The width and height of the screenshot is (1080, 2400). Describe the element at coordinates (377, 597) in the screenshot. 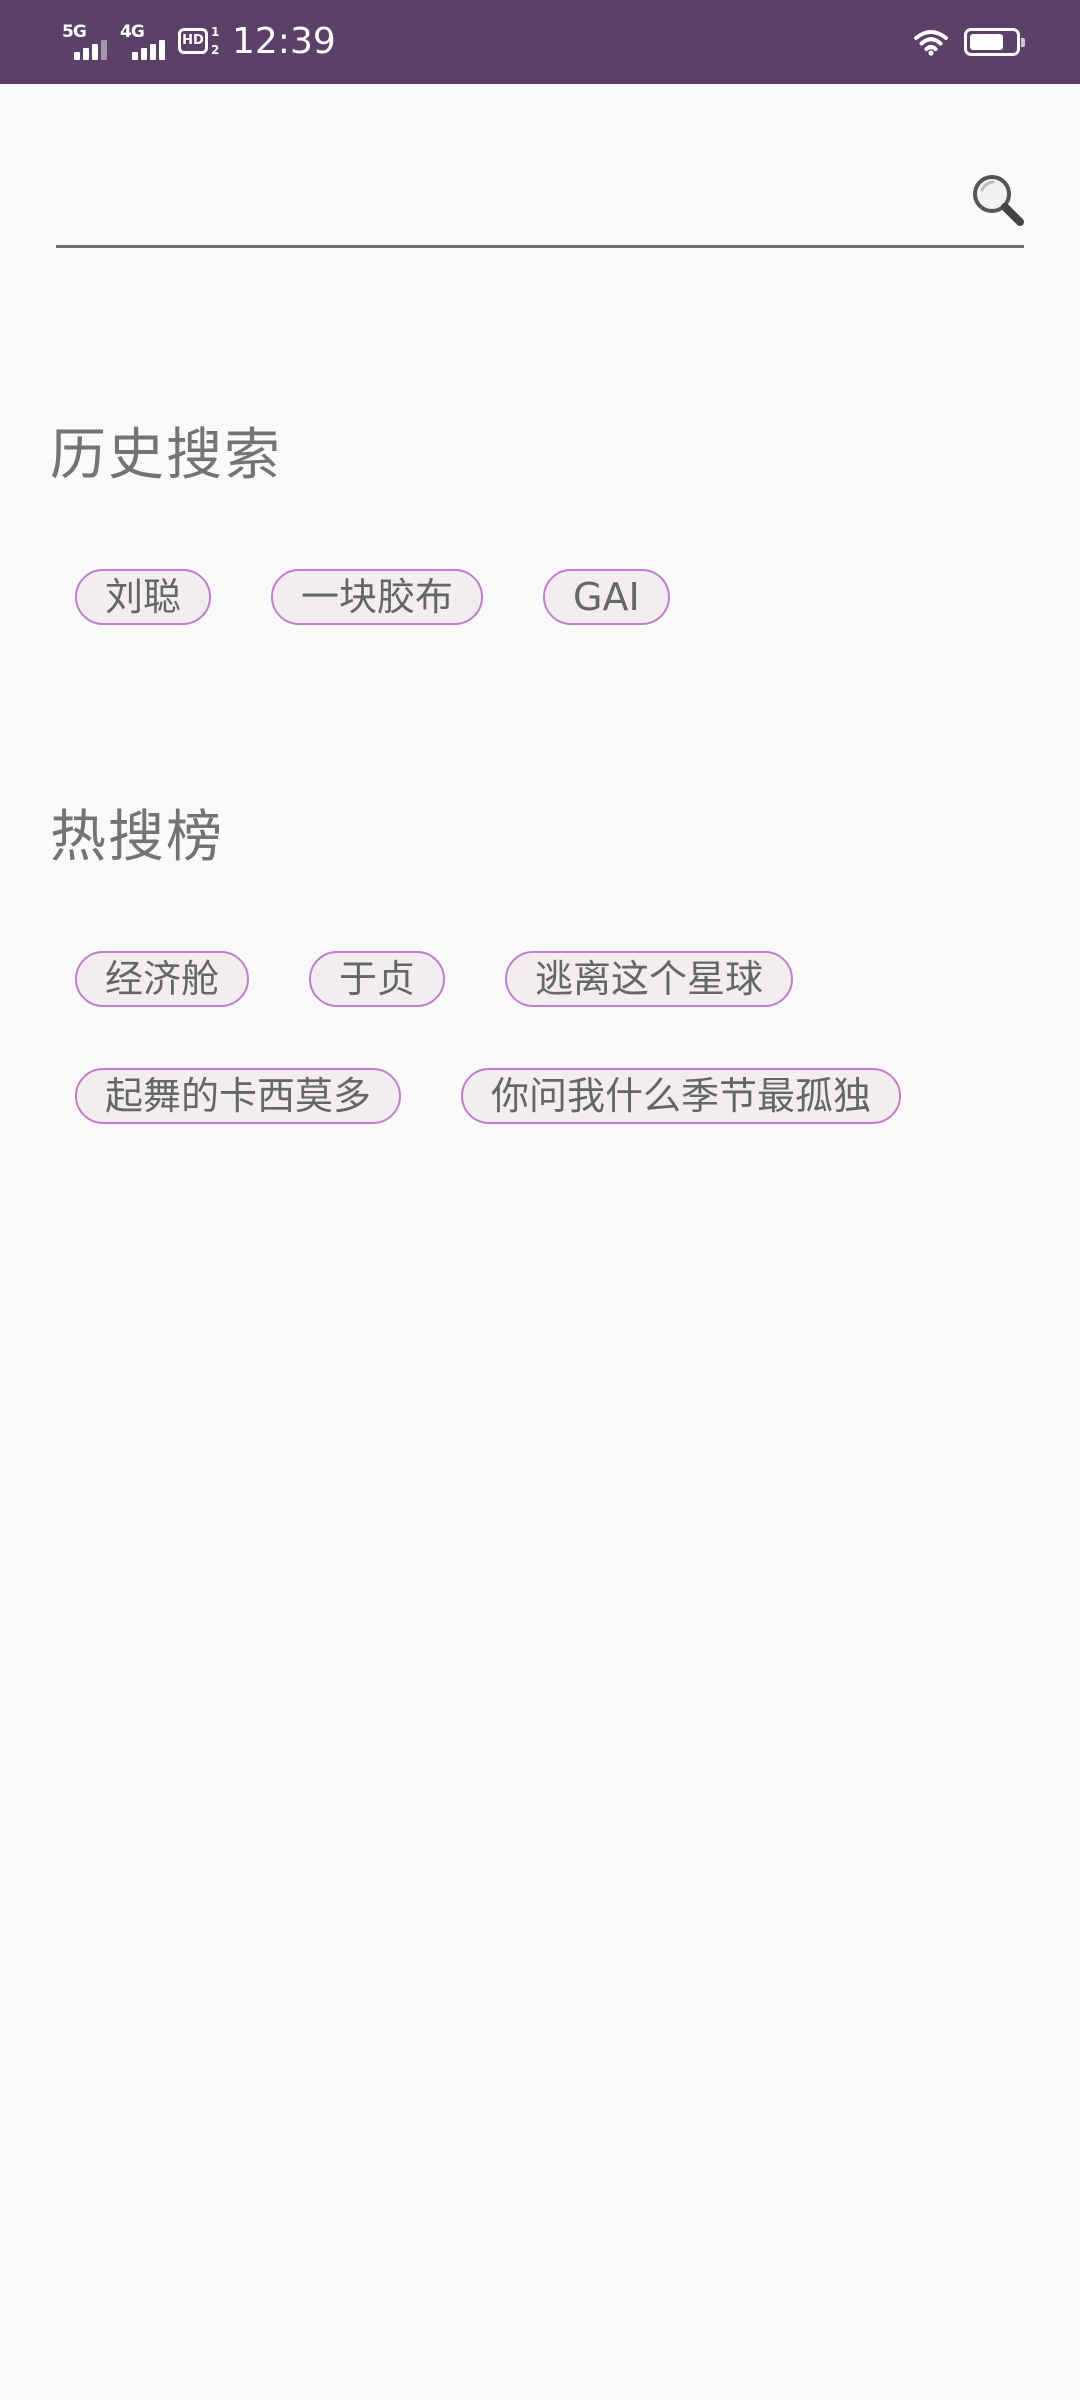

I see `history-chip: 一块胶布` at that location.